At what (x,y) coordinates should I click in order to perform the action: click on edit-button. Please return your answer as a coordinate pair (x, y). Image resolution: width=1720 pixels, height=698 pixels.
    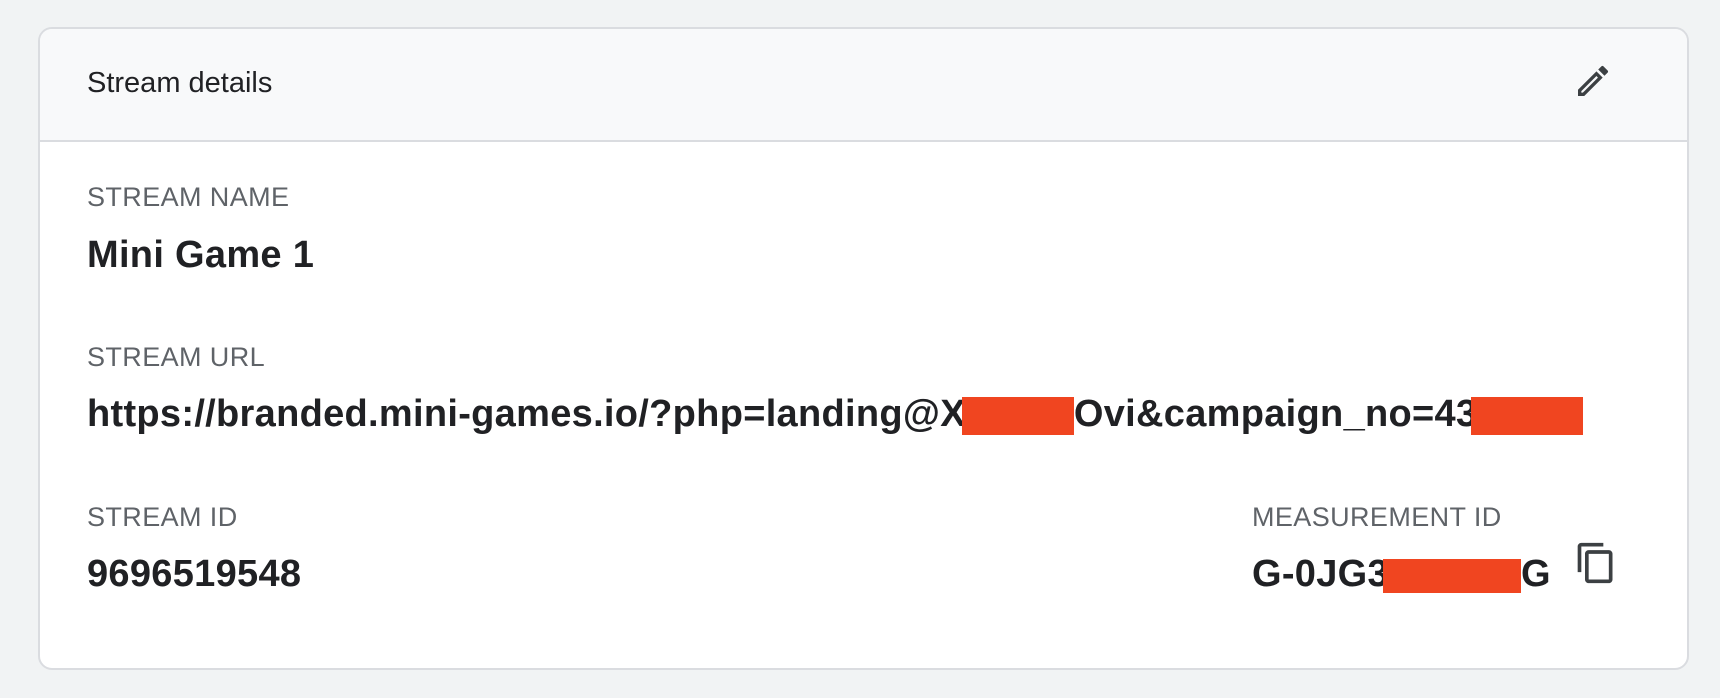
    Looking at the image, I should click on (1593, 83).